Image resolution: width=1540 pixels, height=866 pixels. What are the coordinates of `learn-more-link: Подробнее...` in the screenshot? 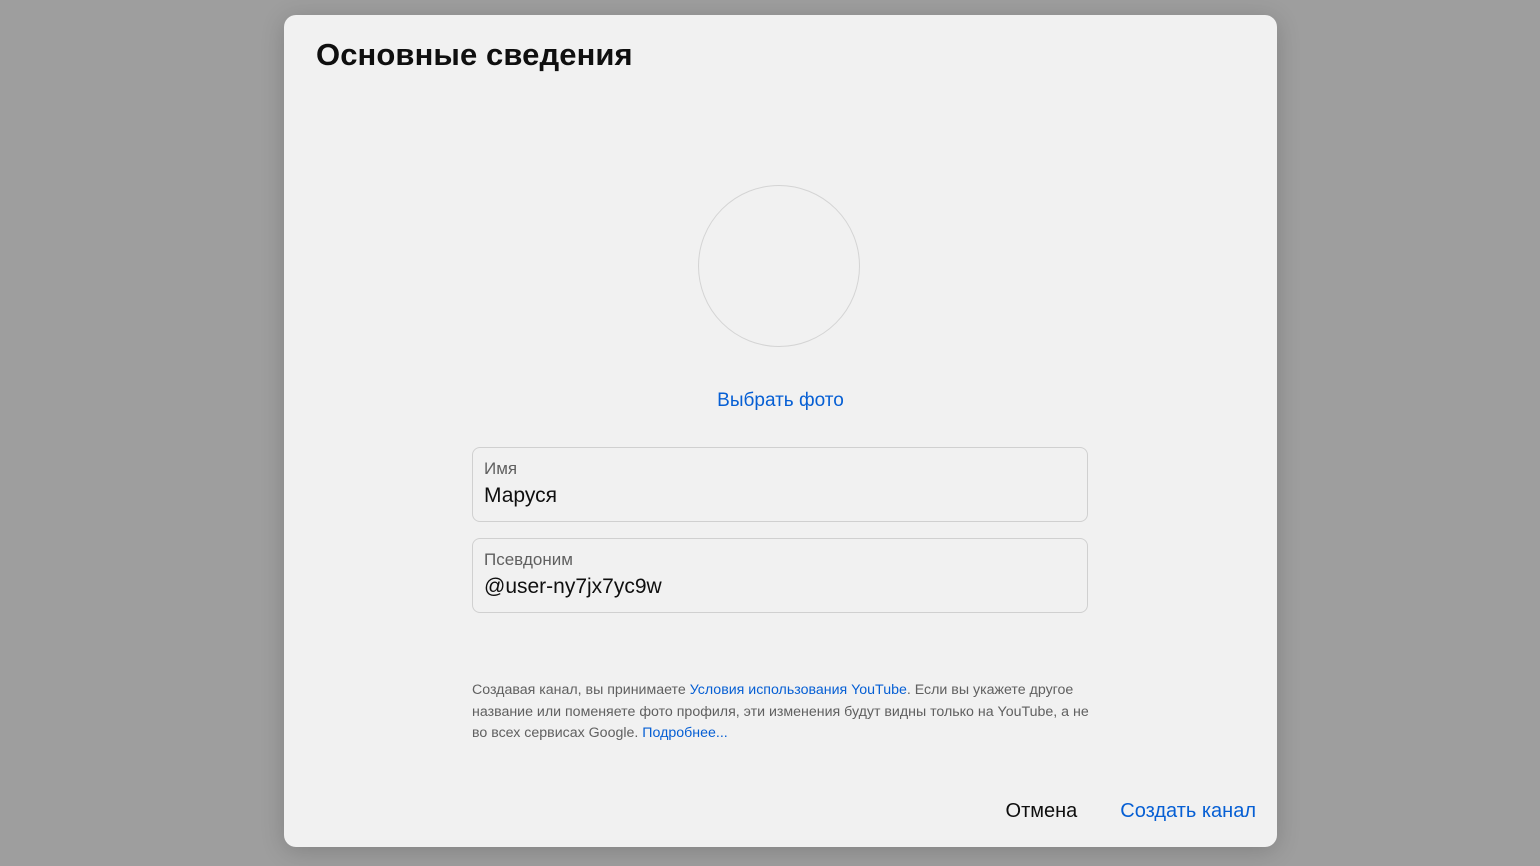 It's located at (684, 733).